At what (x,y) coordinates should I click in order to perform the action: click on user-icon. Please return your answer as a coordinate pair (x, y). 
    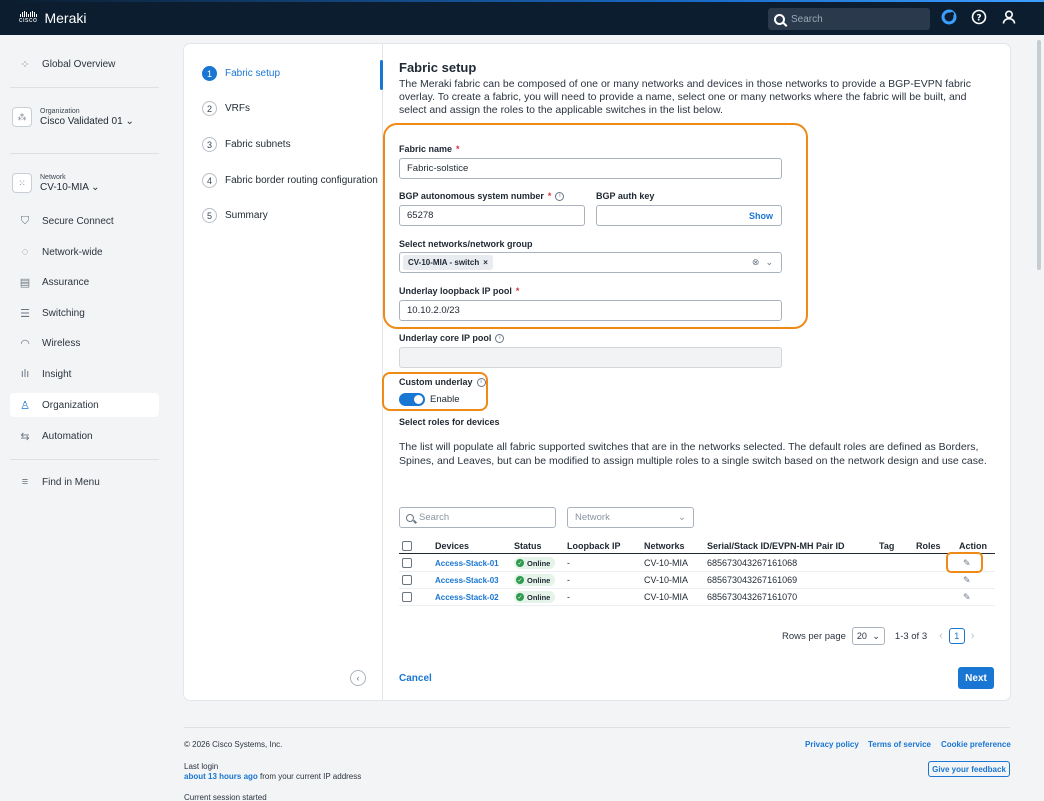
    Looking at the image, I should click on (1009, 17).